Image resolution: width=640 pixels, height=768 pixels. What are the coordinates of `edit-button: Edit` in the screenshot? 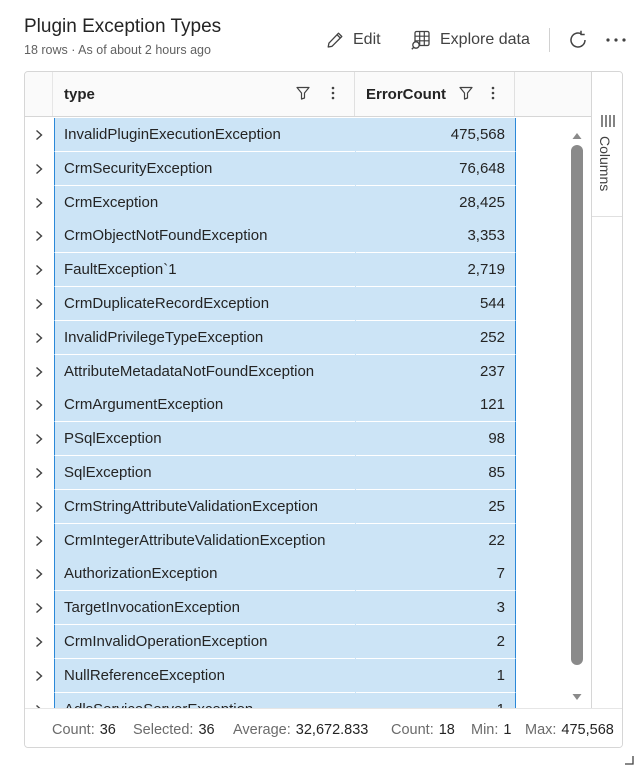 It's located at (353, 40).